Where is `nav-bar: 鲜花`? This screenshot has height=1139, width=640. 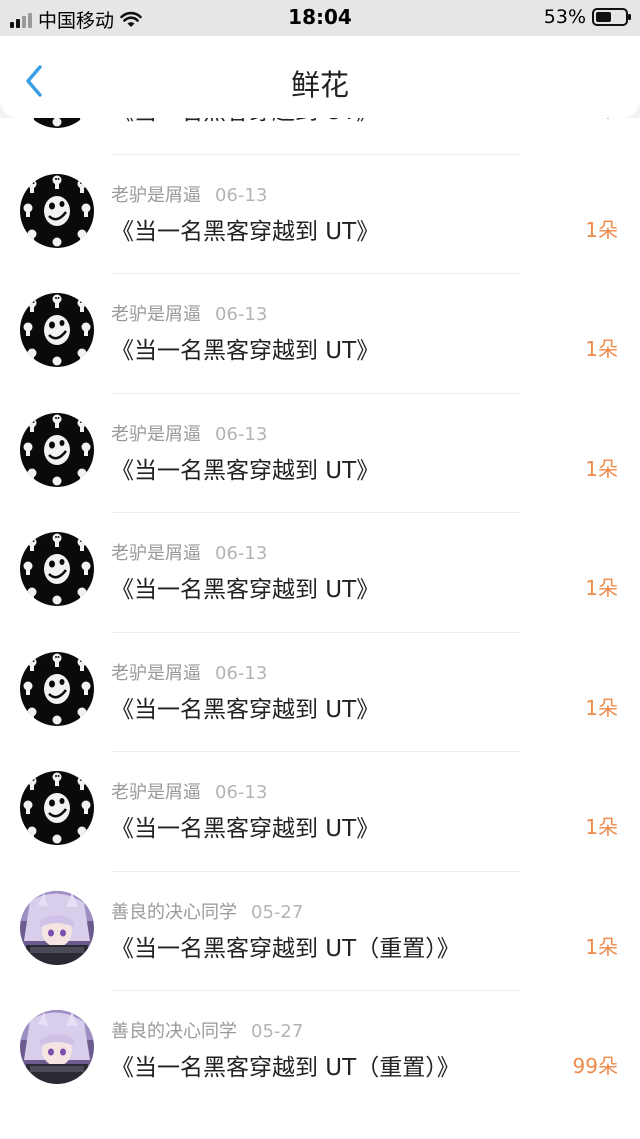
nav-bar: 鲜花 is located at coordinates (320, 77).